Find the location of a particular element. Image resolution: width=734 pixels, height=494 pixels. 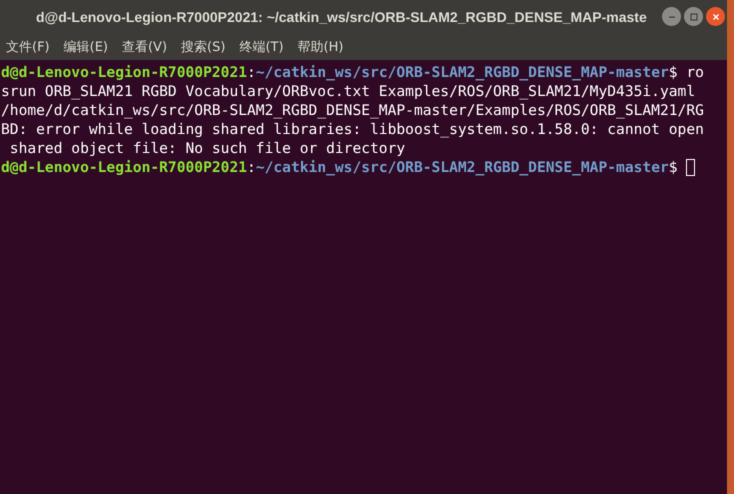

terminal-line: /home/d/catkin_ws/src/ORB-SLAM2_RGBD_DENSE_MAP-master/Examples/ROS/ORB_SLAM21/RG is located at coordinates (352, 110).